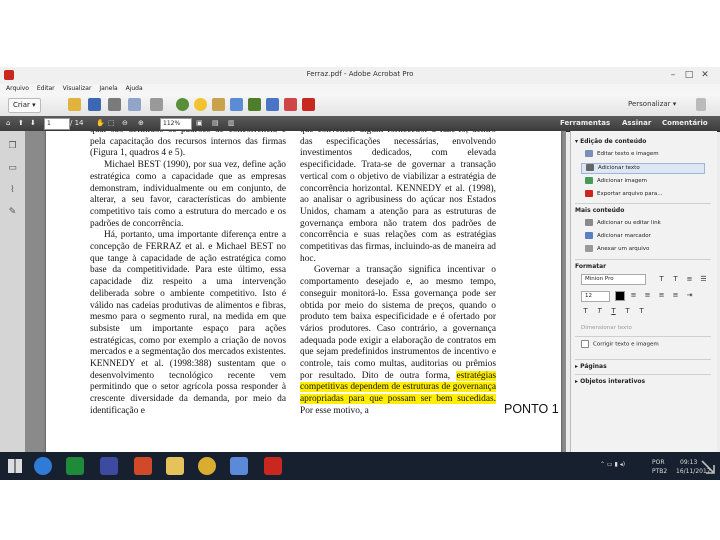 The width and height of the screenshot is (720, 540). I want to click on menu-janela: Janela, so click(108, 89).